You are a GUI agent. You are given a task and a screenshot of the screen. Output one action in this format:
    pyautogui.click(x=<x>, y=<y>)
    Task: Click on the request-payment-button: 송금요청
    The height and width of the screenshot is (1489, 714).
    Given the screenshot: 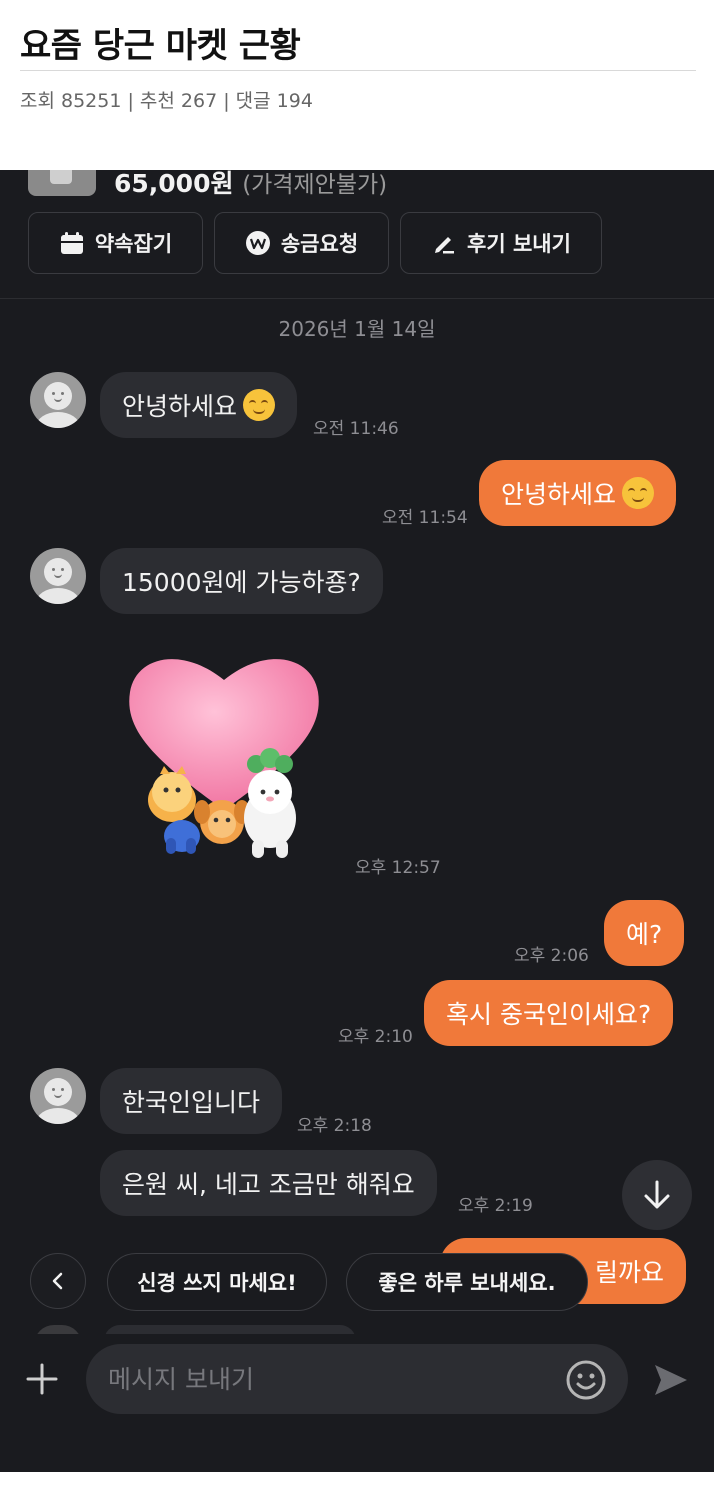 What is the action you would take?
    pyautogui.click(x=301, y=243)
    